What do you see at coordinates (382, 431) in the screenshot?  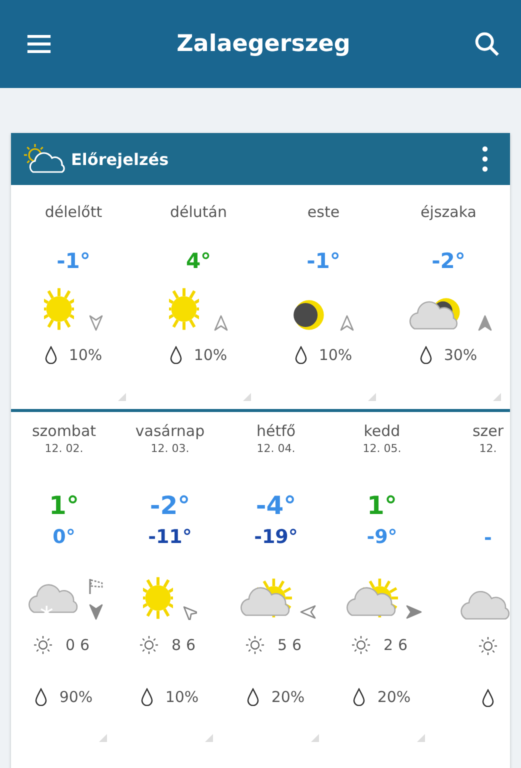 I see `day-name: kedd` at bounding box center [382, 431].